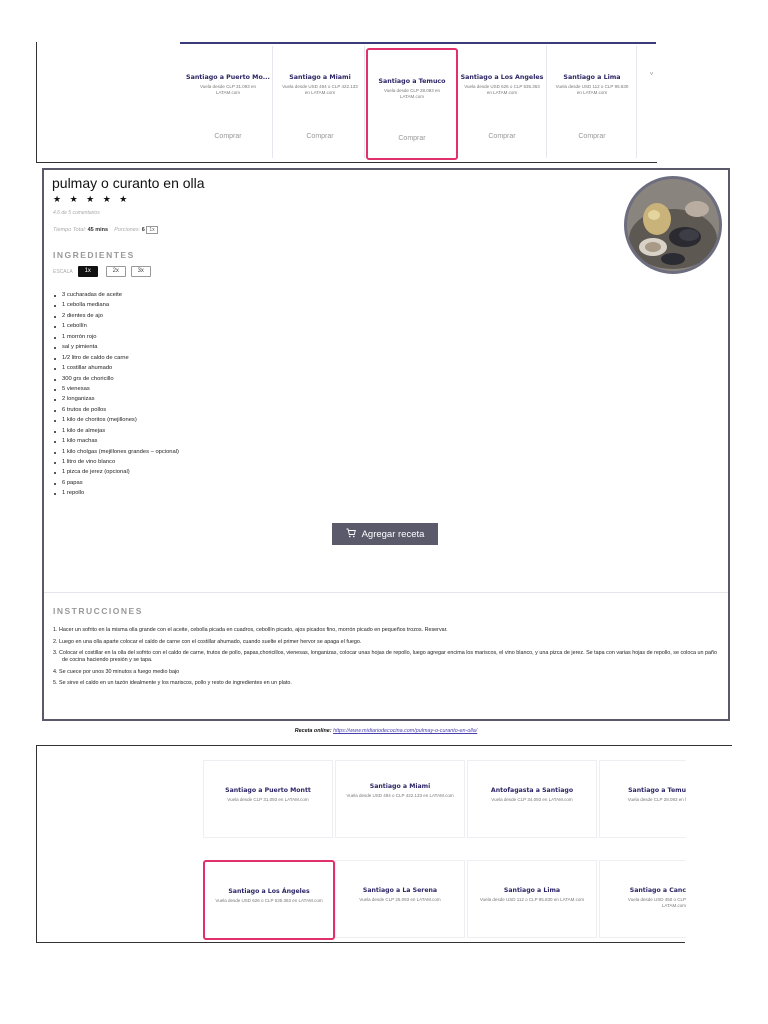 The image size is (768, 1024). I want to click on flight-price: Vuela desde CLP 34.093 en LATAM.com, so click(532, 799).